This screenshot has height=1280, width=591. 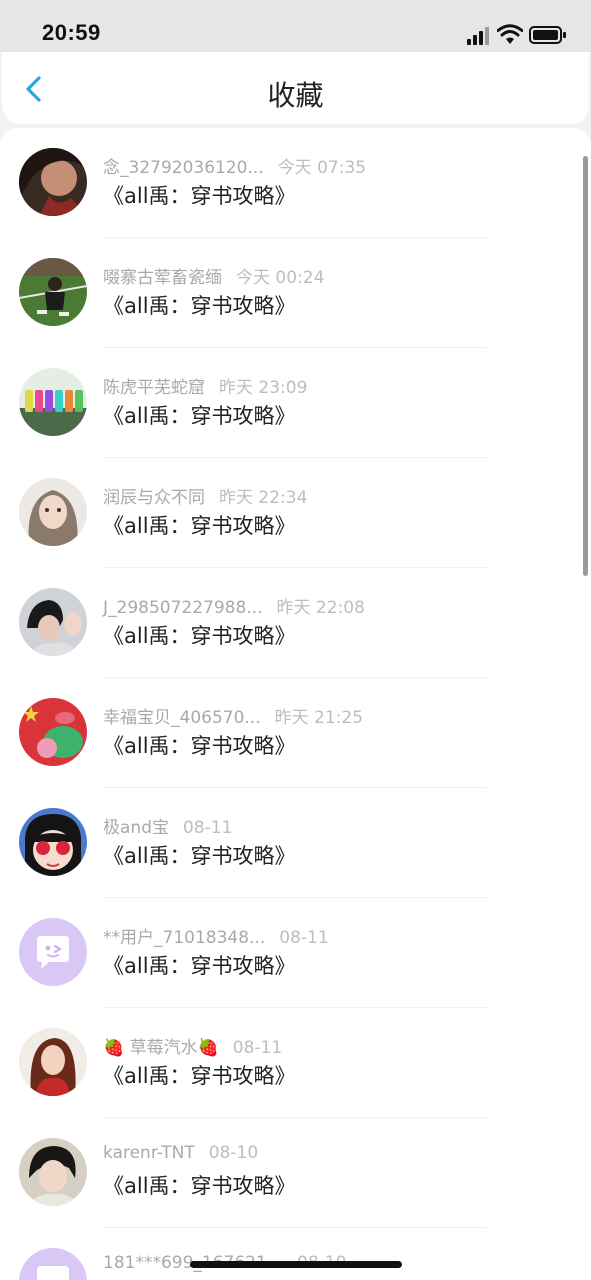 I want to click on username: 🍓 草莓汽水🍓, so click(x=161, y=1048).